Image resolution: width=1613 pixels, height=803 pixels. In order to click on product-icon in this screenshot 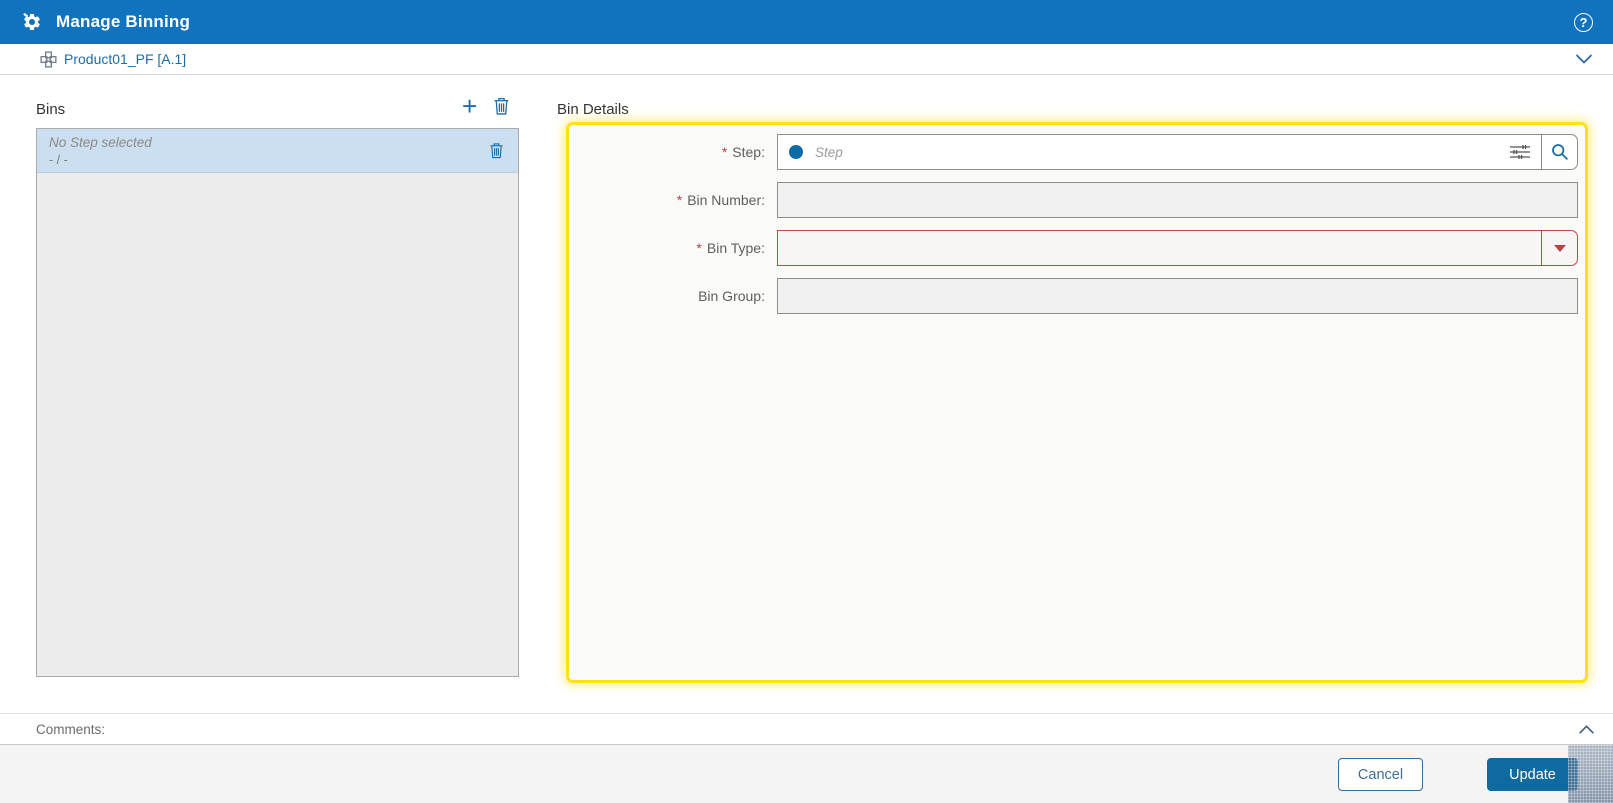, I will do `click(48, 59)`.